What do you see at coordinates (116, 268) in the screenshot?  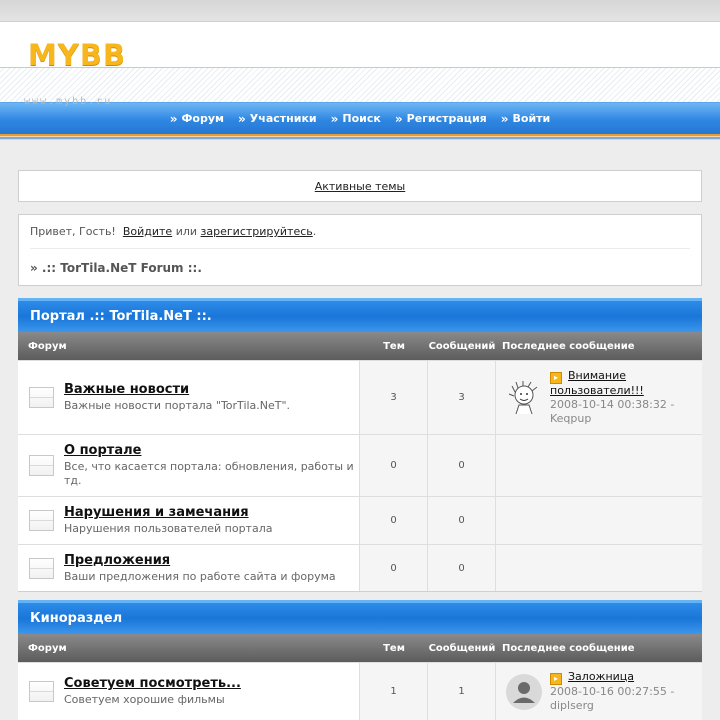 I see `breadcrumb: » .:: TorTila.NeT Forum ::.` at bounding box center [116, 268].